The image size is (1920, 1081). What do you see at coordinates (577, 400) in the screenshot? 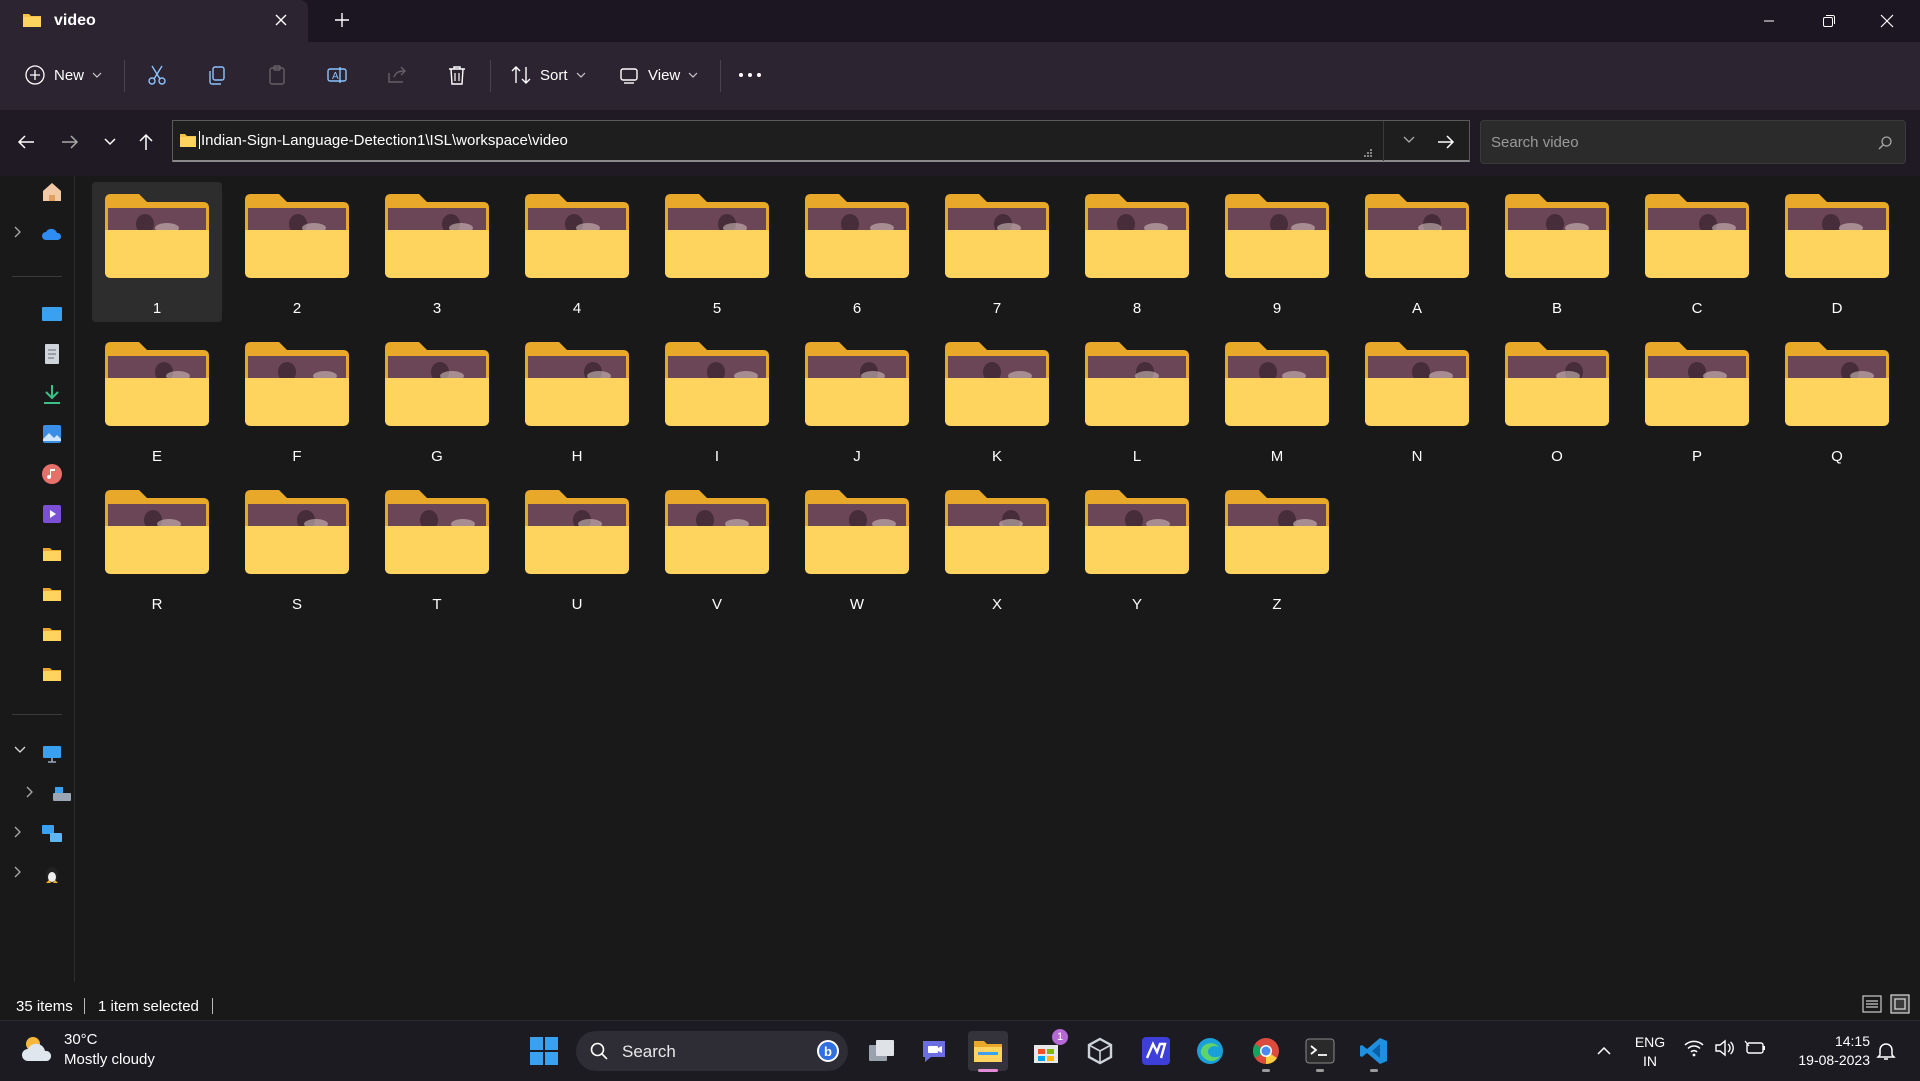
I see `folder-item: H` at bounding box center [577, 400].